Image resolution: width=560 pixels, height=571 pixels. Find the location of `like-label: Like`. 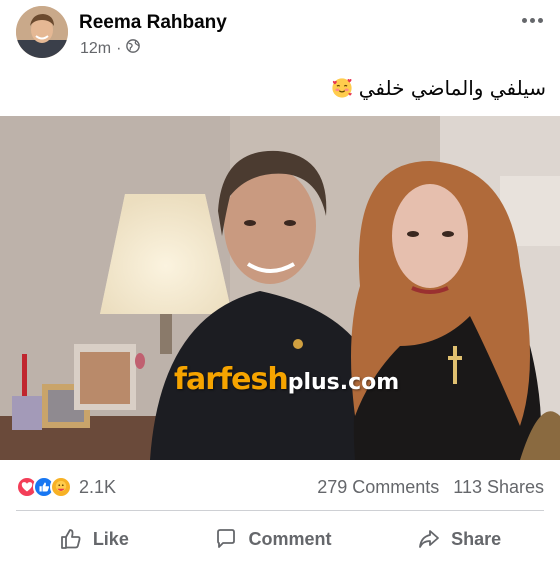

like-label: Like is located at coordinates (110, 538).